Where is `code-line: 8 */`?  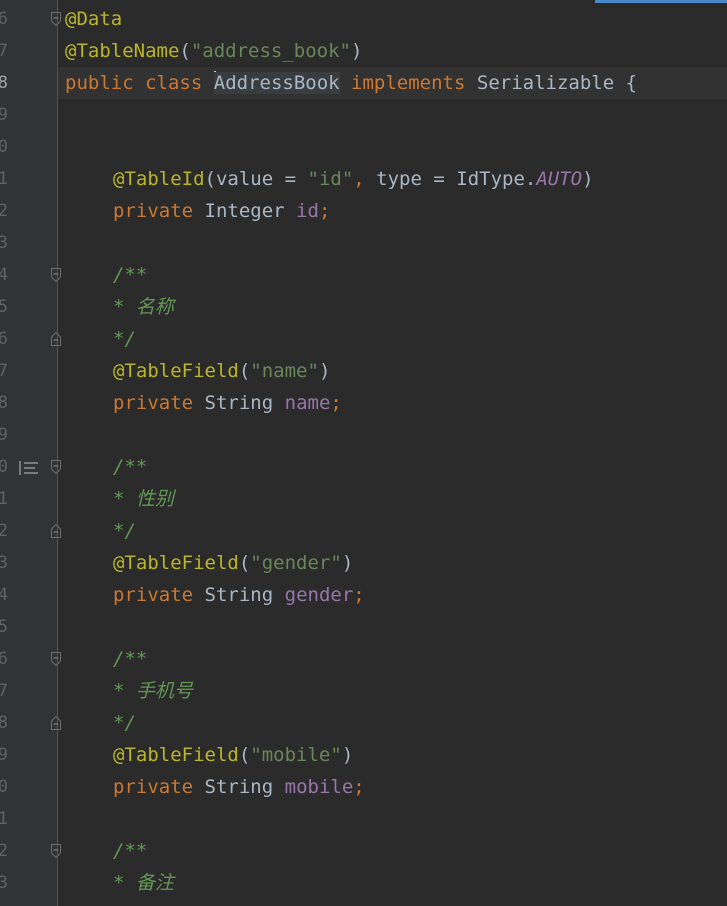
code-line: 8 */ is located at coordinates (363, 723).